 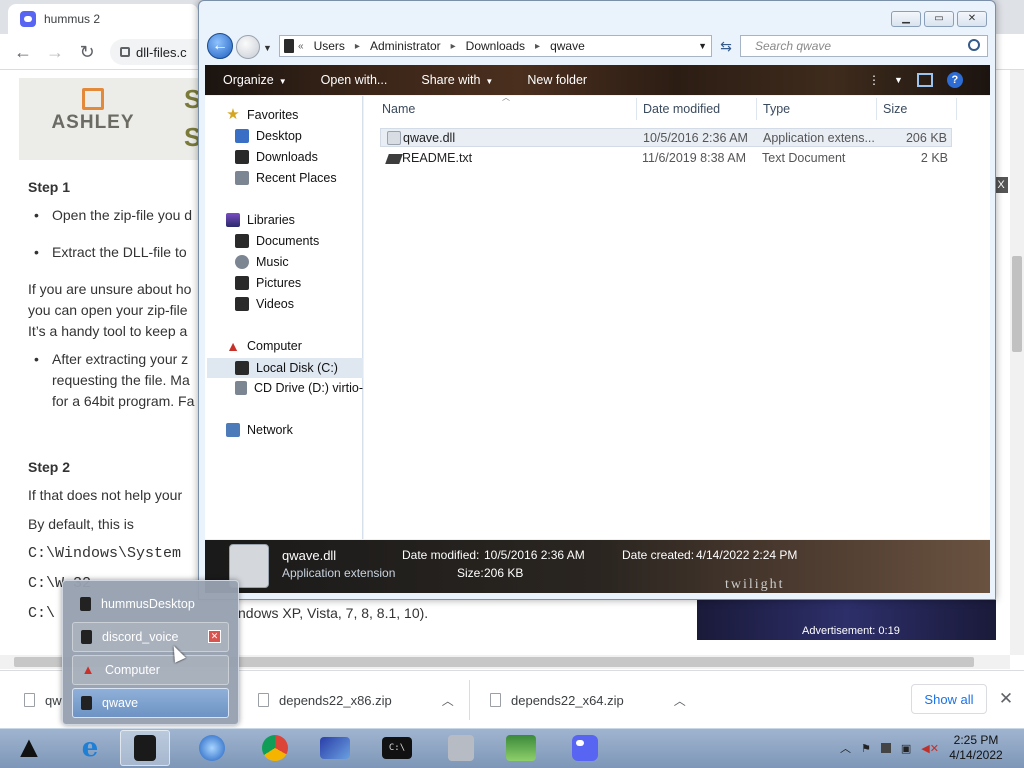 I want to click on task-manager-icon, so click(x=521, y=748).